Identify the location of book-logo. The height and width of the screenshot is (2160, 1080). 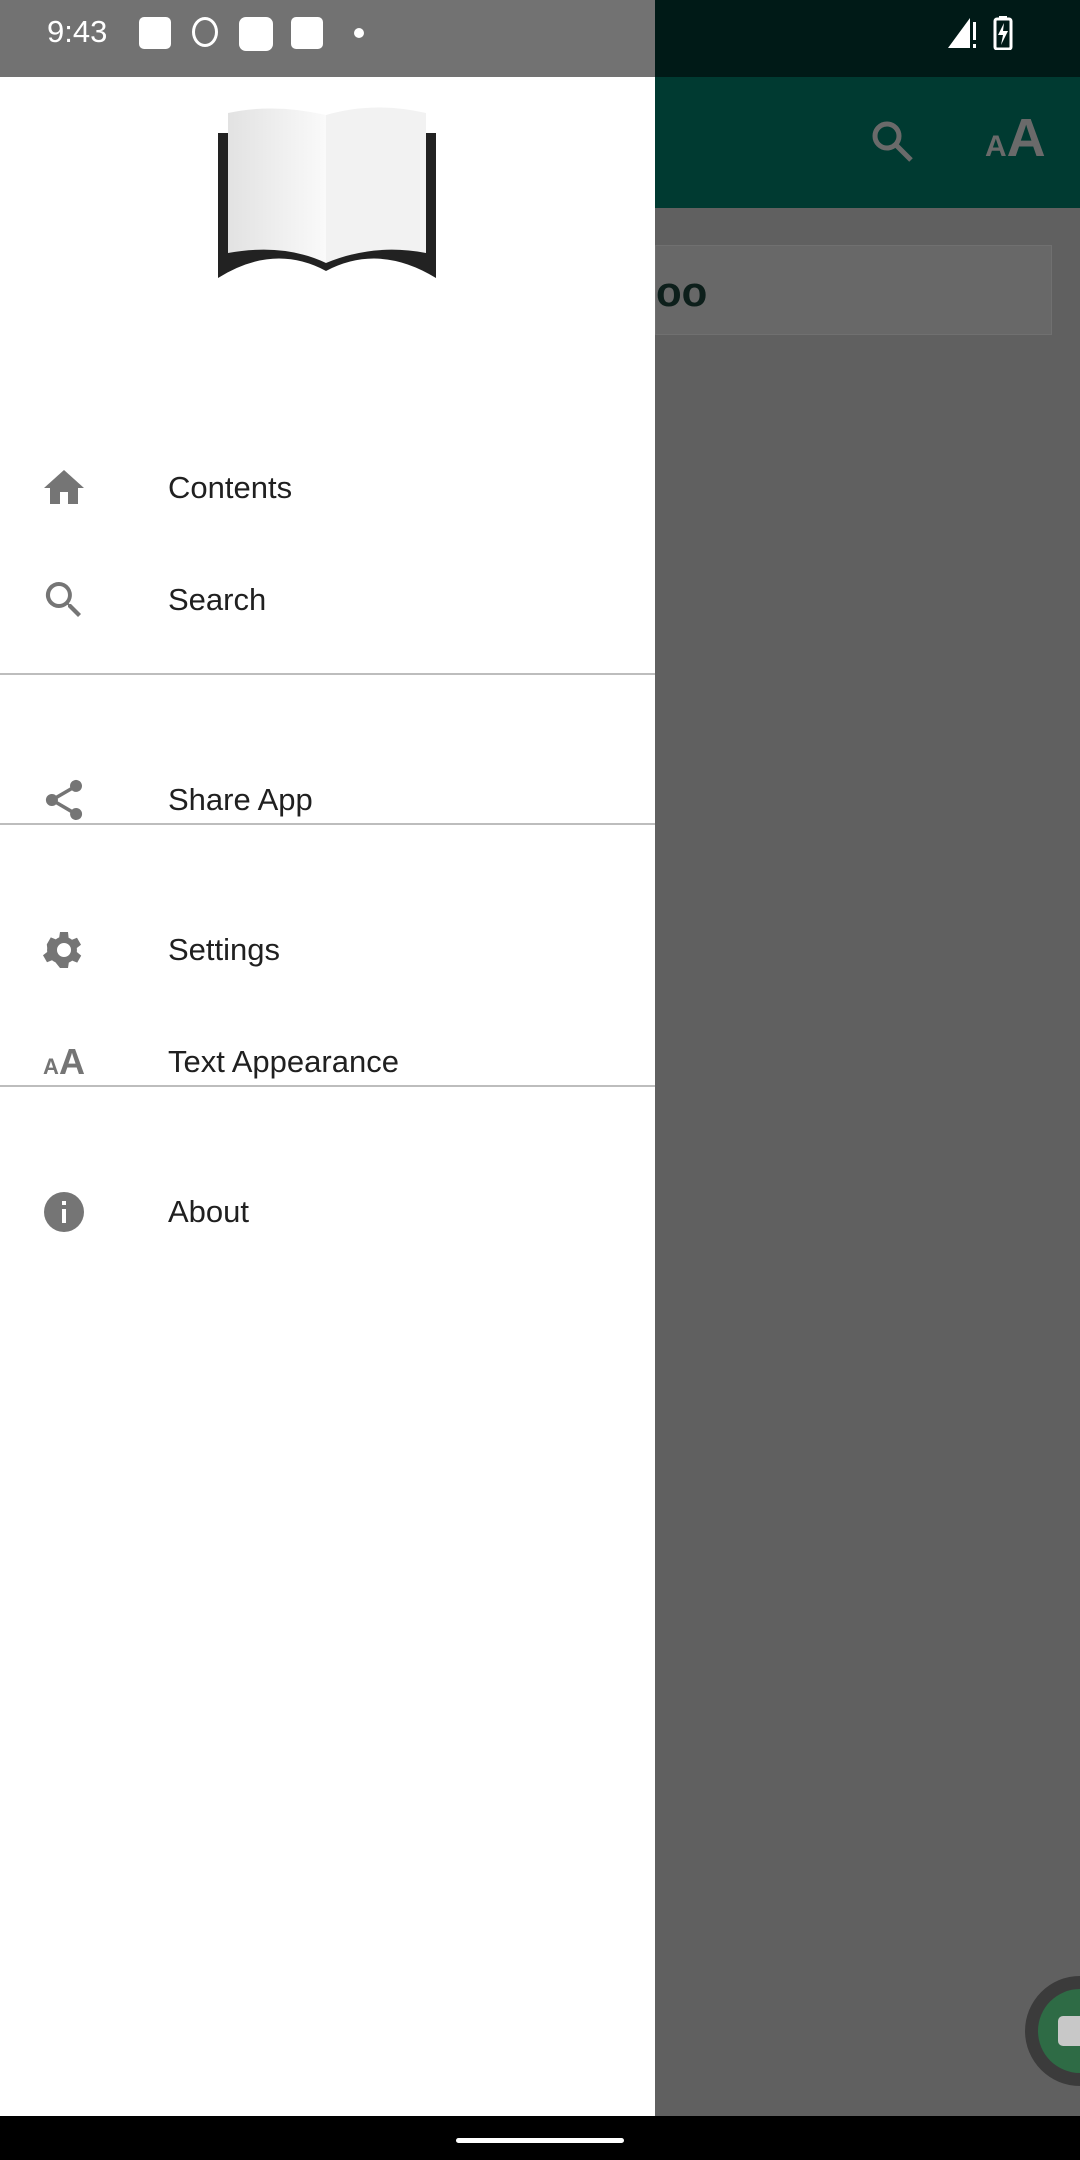
(327, 192).